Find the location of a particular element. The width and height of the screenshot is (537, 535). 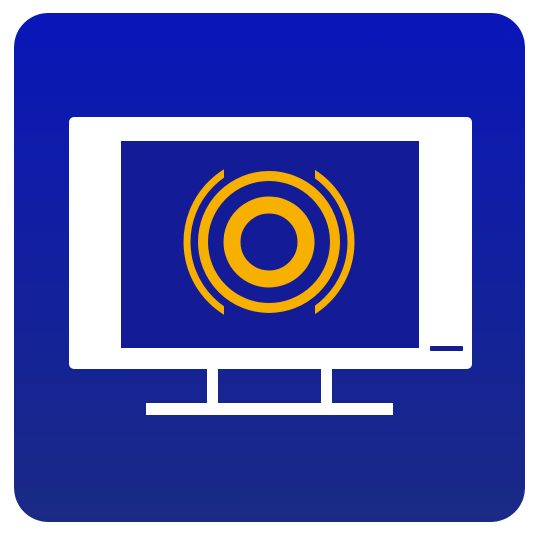

monitor-stand-right-leg is located at coordinates (326, 387).